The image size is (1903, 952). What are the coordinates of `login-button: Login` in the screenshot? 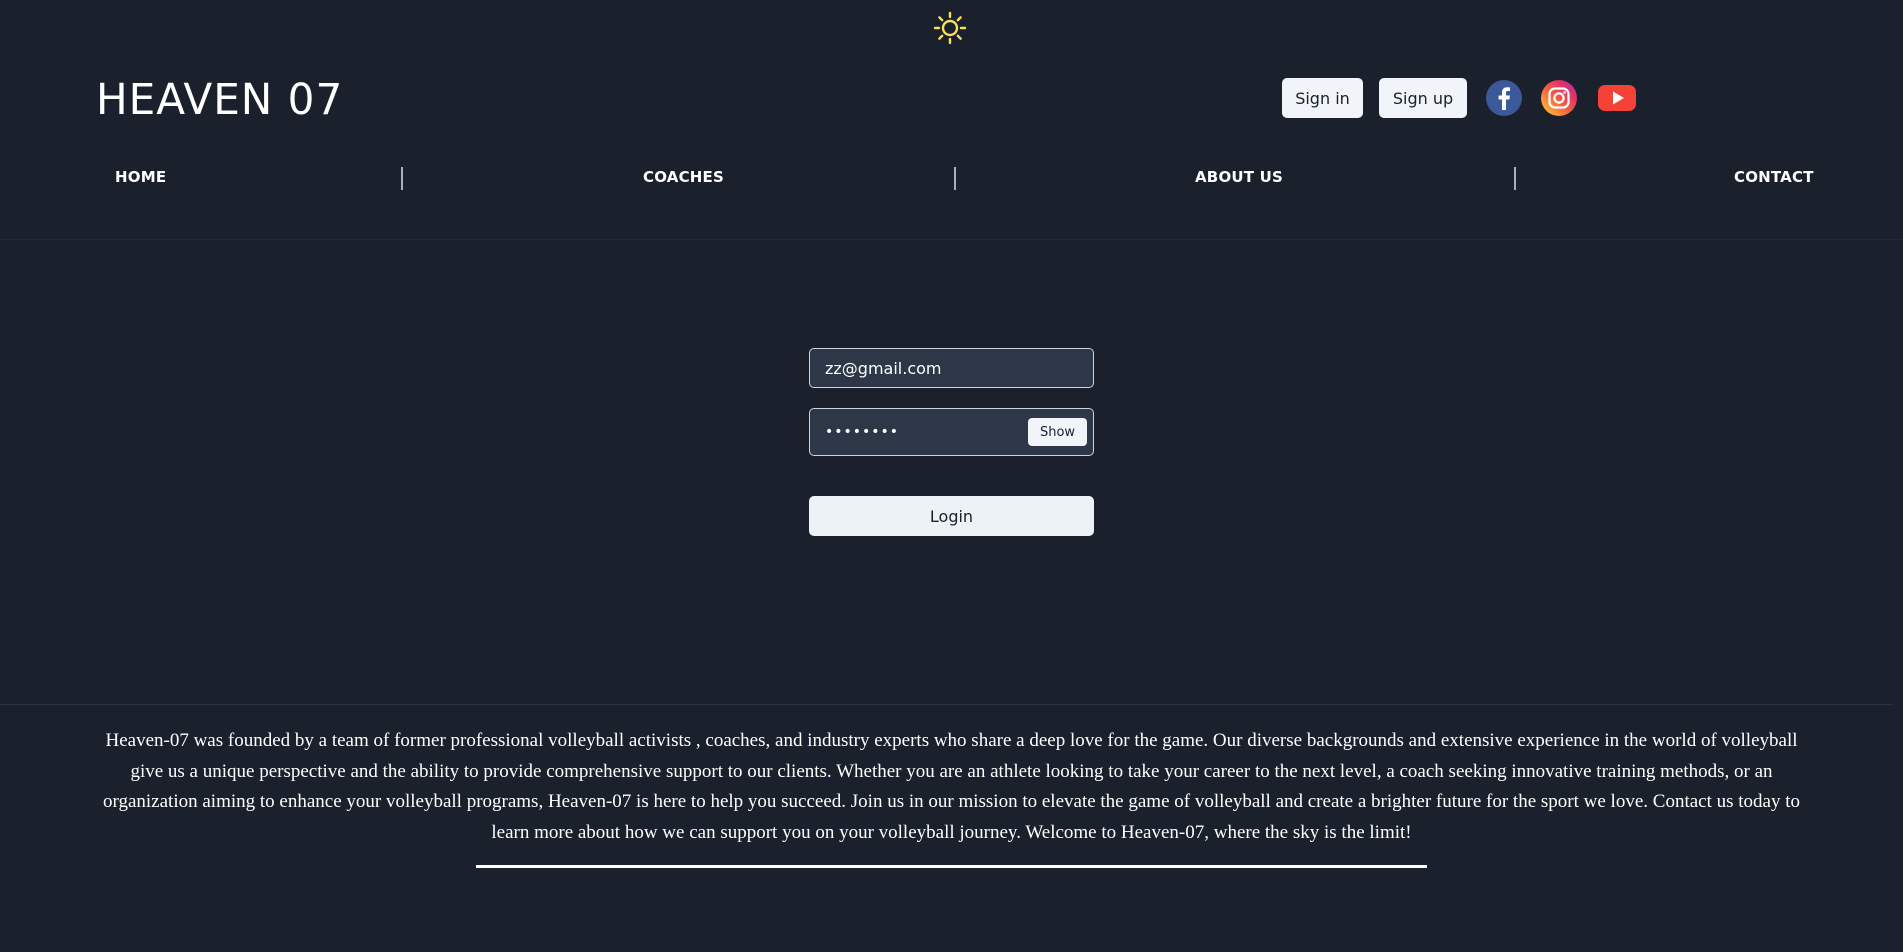 It's located at (951, 516).